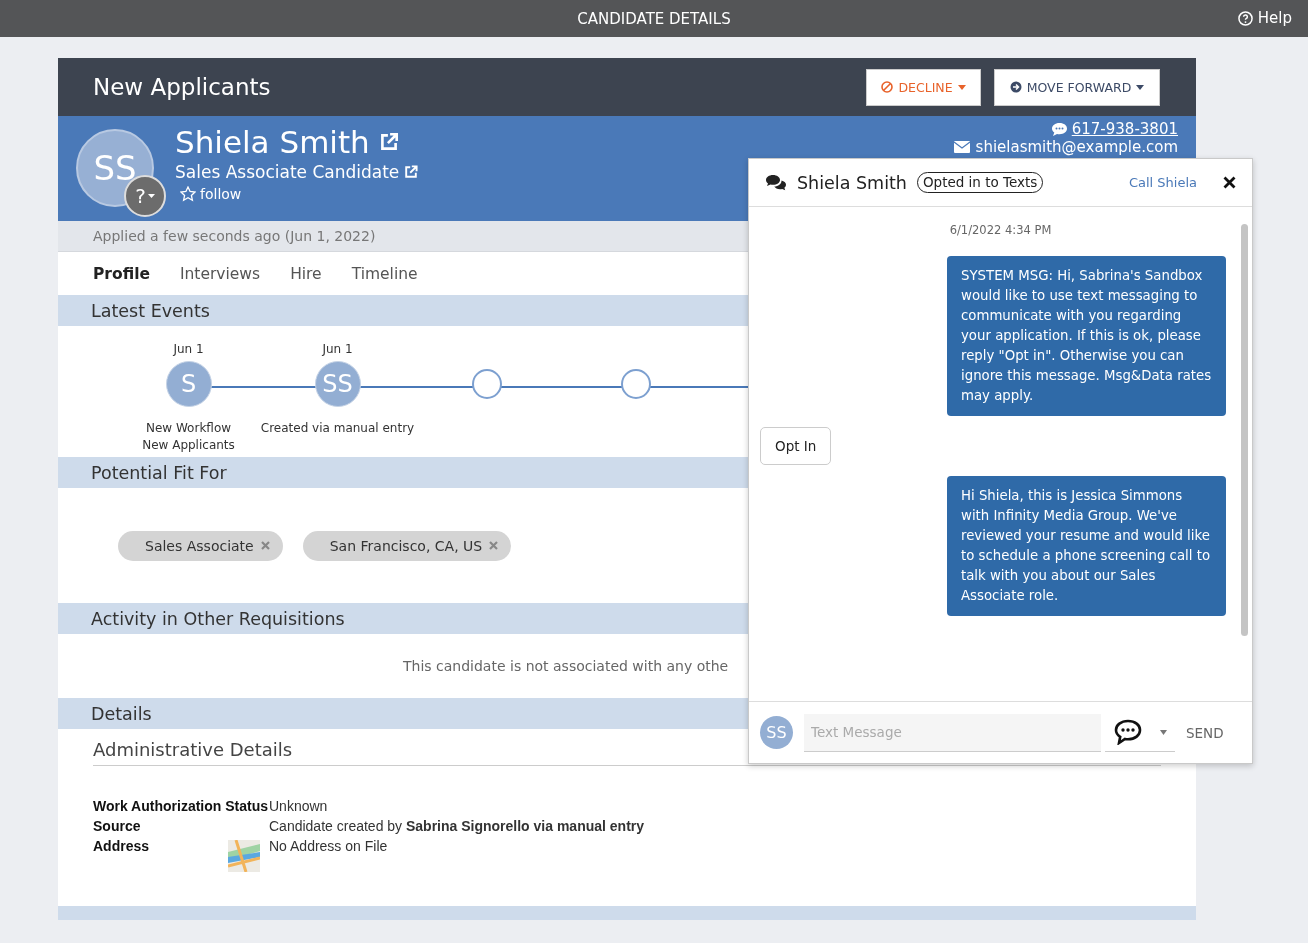 The width and height of the screenshot is (1308, 943). Describe the element at coordinates (182, 87) in the screenshot. I see `pipeline-title: New Applicants` at that location.